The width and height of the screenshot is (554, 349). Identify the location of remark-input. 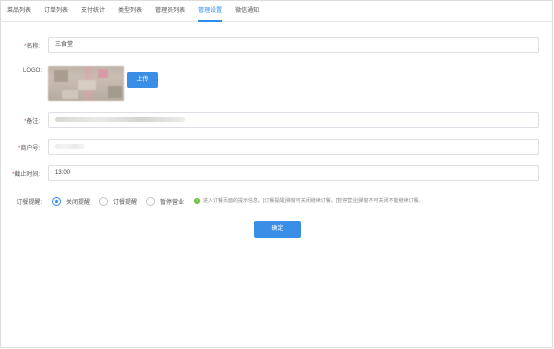
(293, 120).